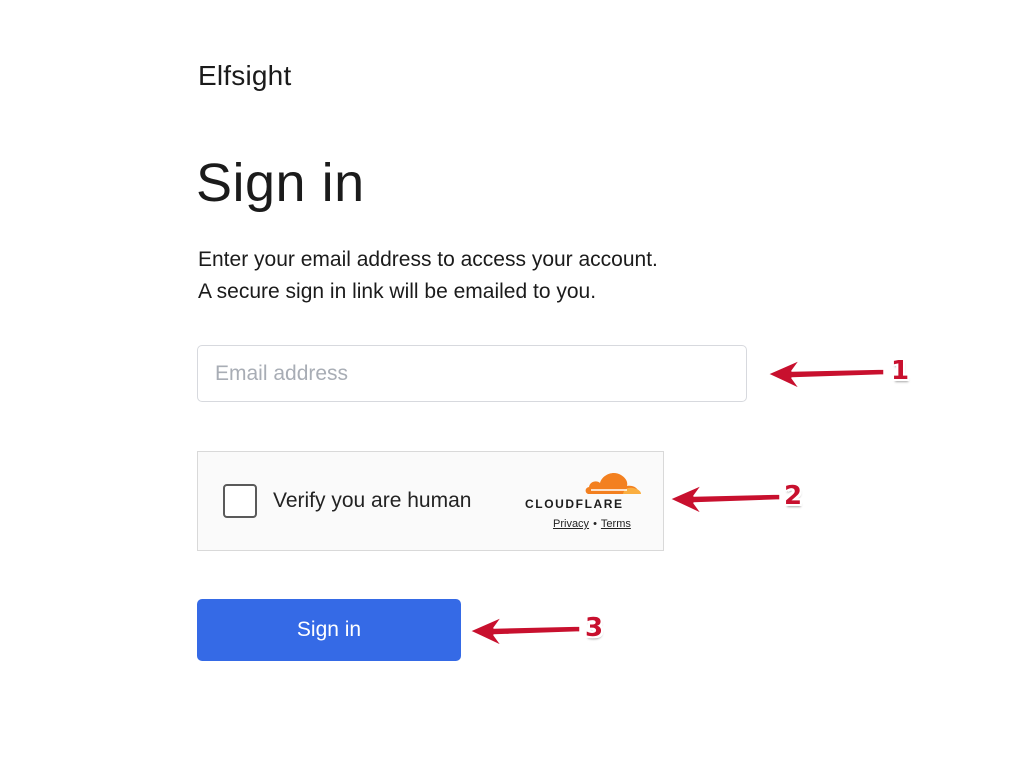 The image size is (1021, 773). Describe the element at coordinates (240, 501) in the screenshot. I see `captcha-checkbox` at that location.